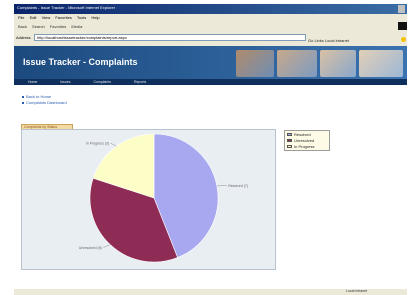  What do you see at coordinates (289, 146) in the screenshot?
I see `legend-swatch-in-progress` at bounding box center [289, 146].